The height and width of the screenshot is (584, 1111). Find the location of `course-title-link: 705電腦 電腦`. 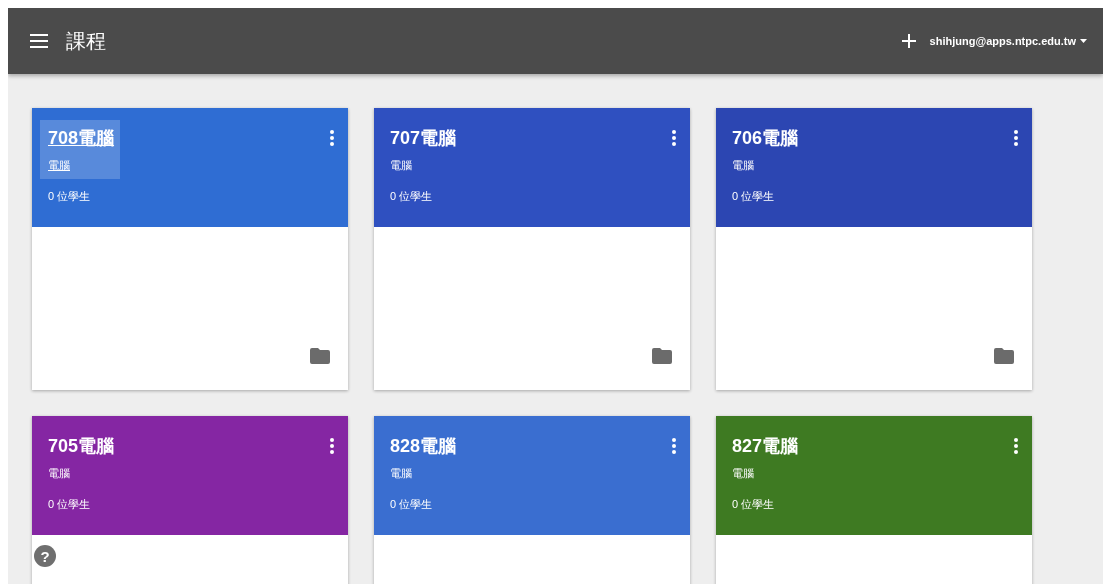

course-title-link: 705電腦 電腦 is located at coordinates (80, 457).